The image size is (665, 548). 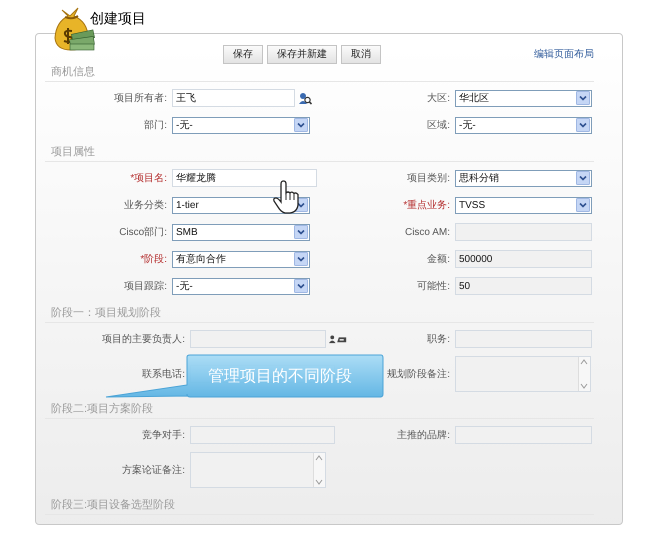 What do you see at coordinates (428, 178) in the screenshot?
I see `field-label: 项目类别:` at bounding box center [428, 178].